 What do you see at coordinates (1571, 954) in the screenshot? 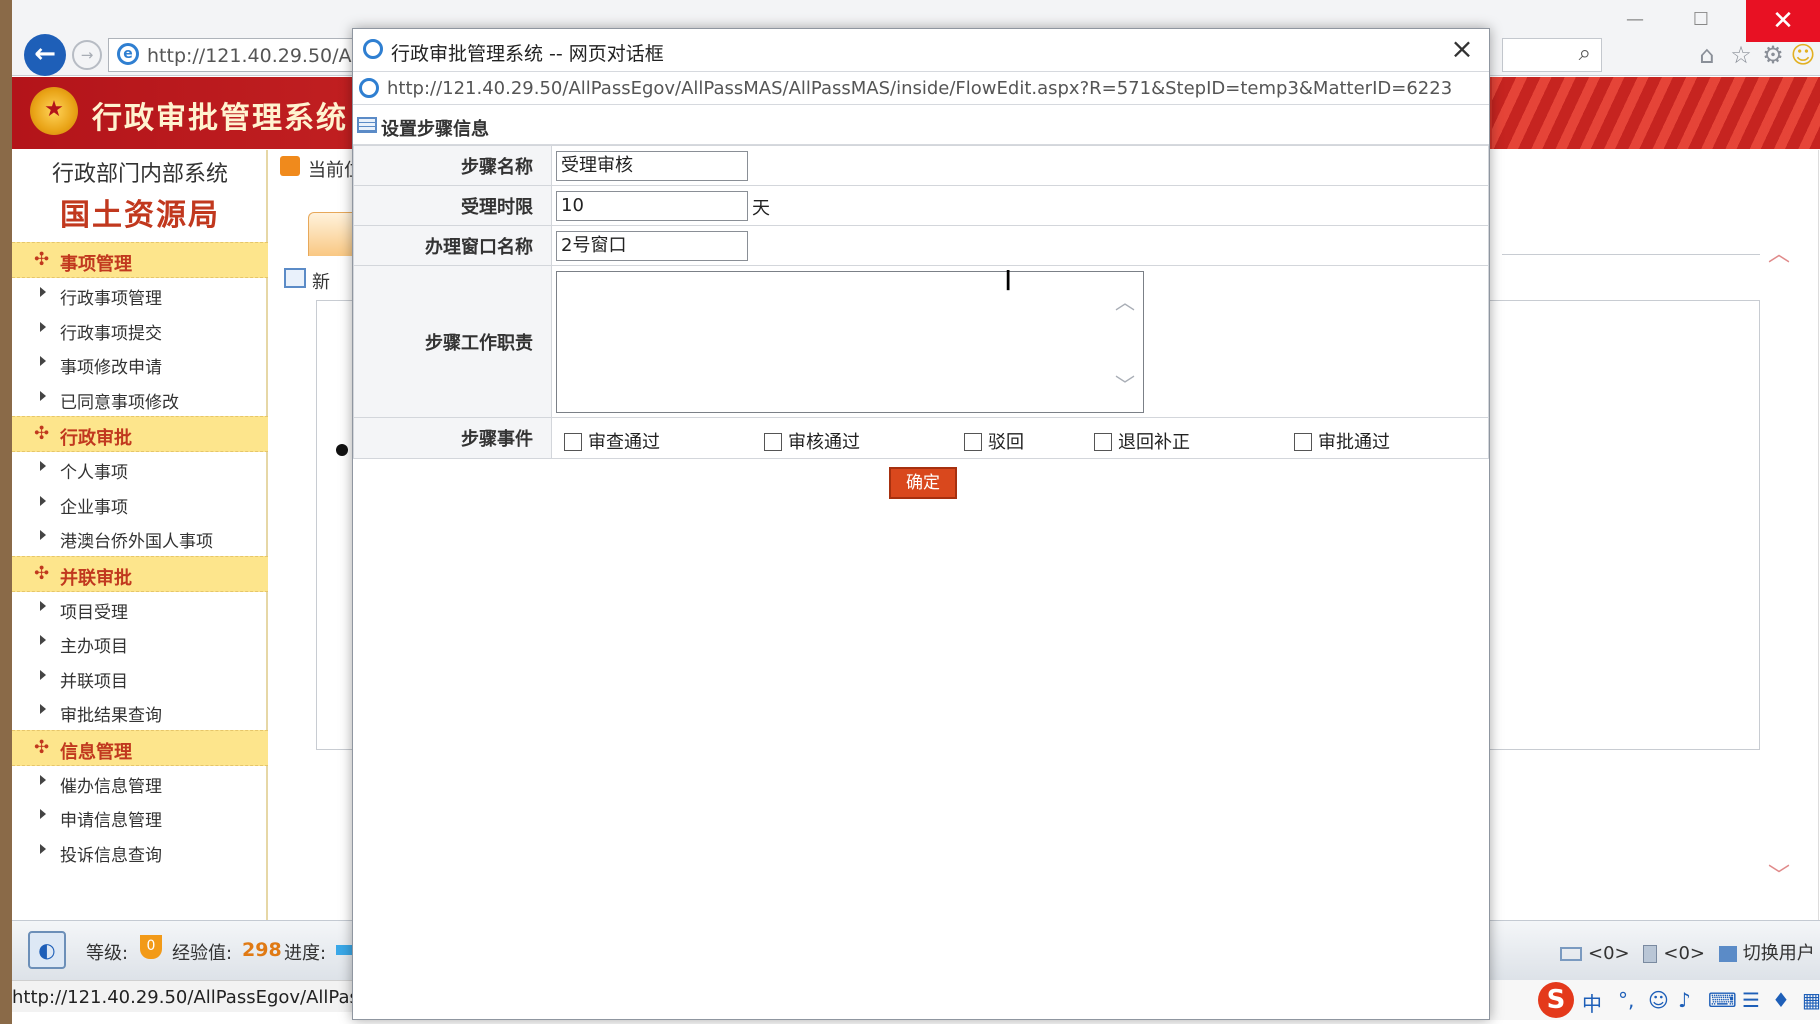
I see `mail-icon` at bounding box center [1571, 954].